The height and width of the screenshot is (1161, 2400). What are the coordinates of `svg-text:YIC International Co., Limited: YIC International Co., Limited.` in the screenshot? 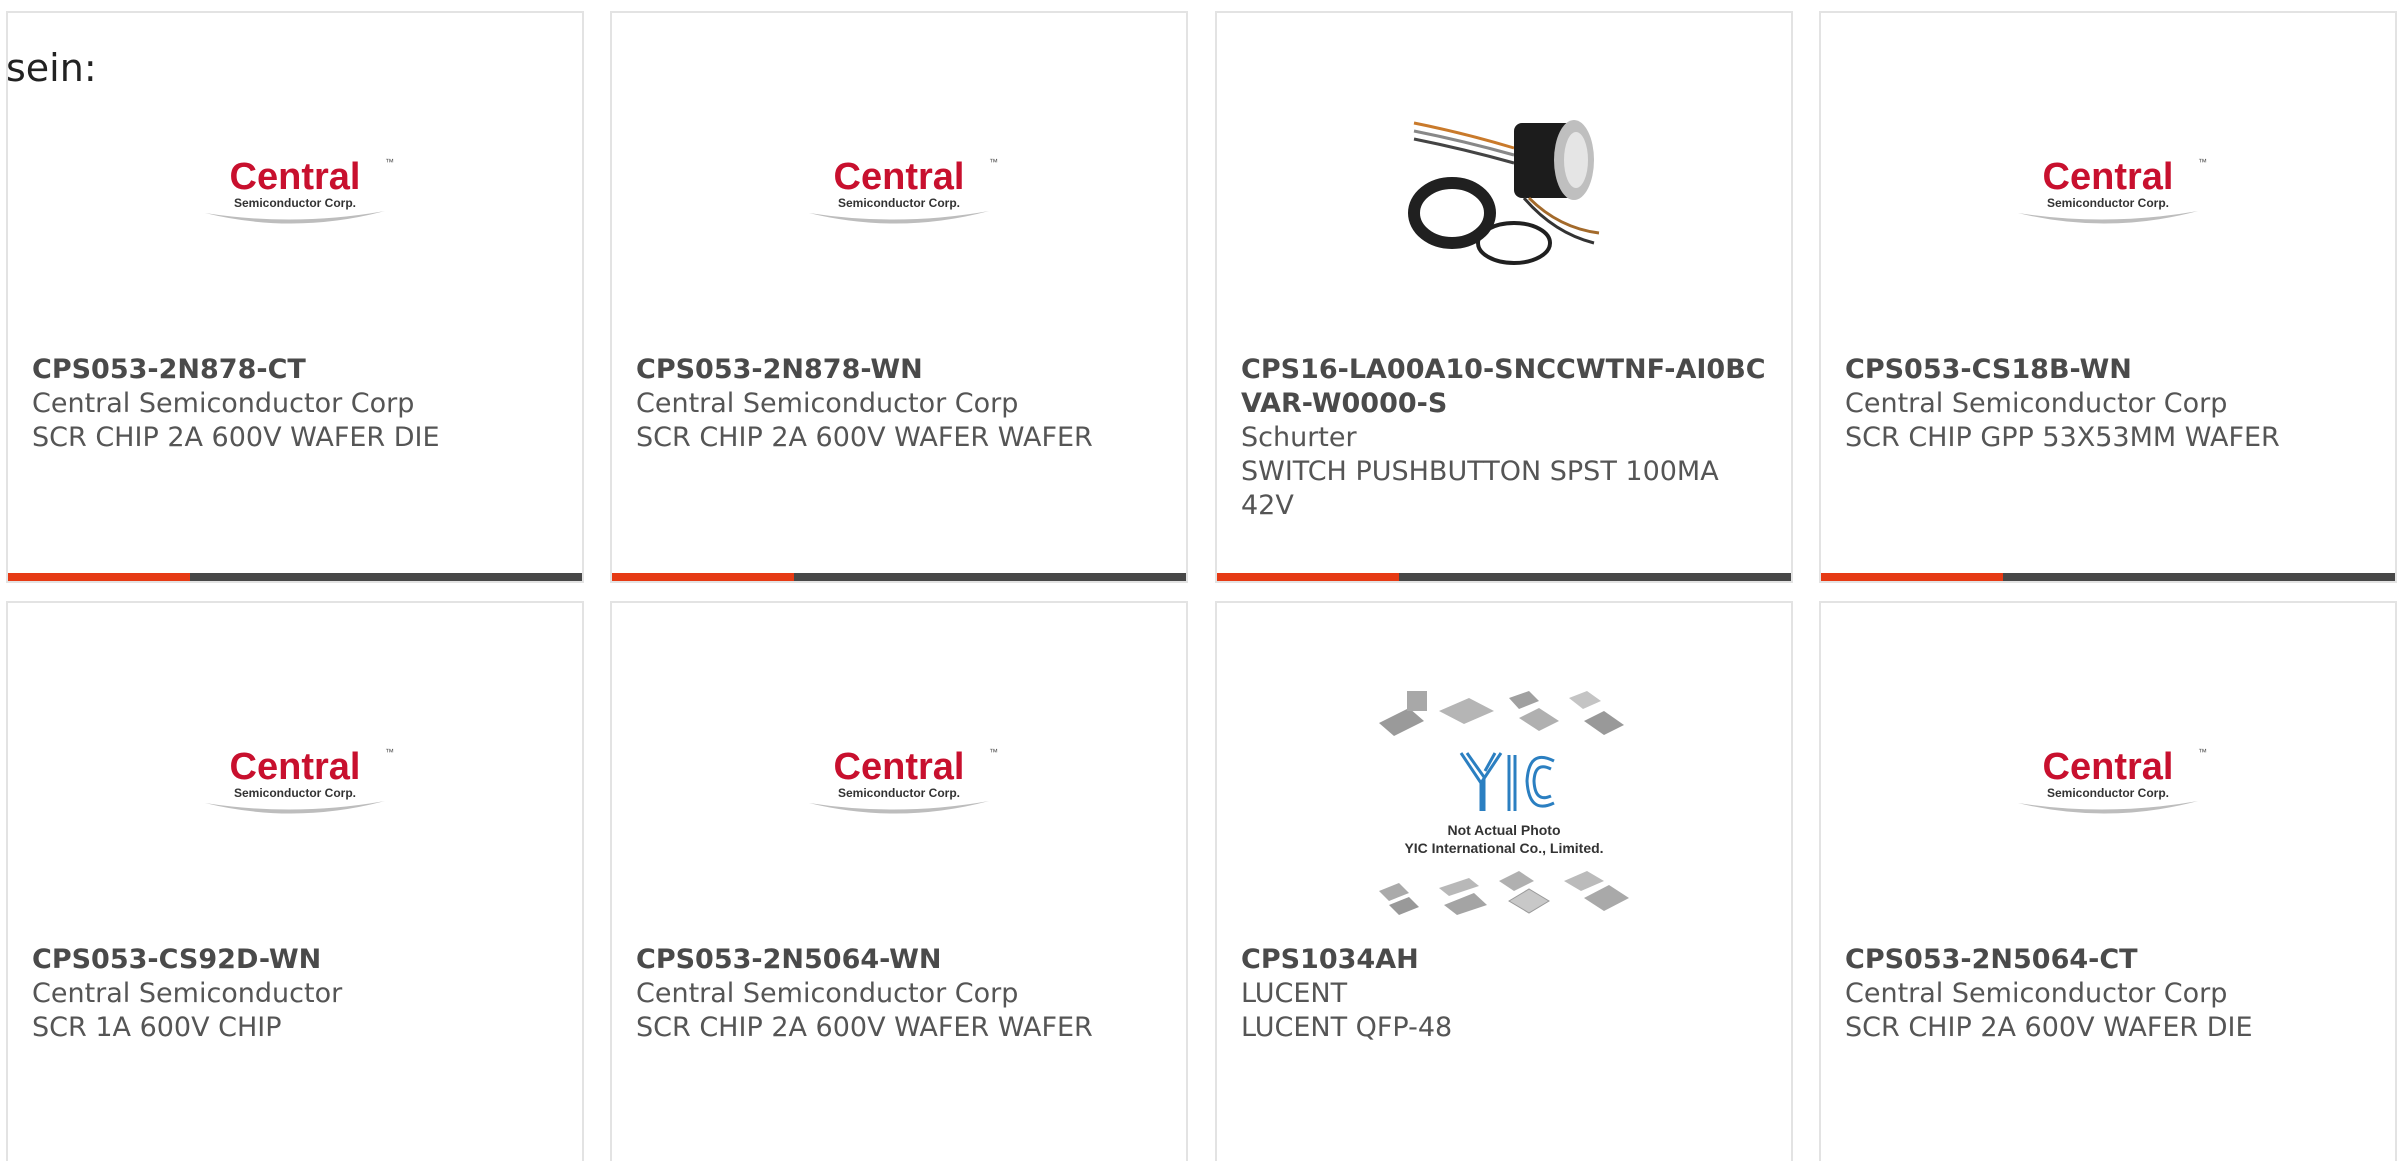 It's located at (1503, 848).